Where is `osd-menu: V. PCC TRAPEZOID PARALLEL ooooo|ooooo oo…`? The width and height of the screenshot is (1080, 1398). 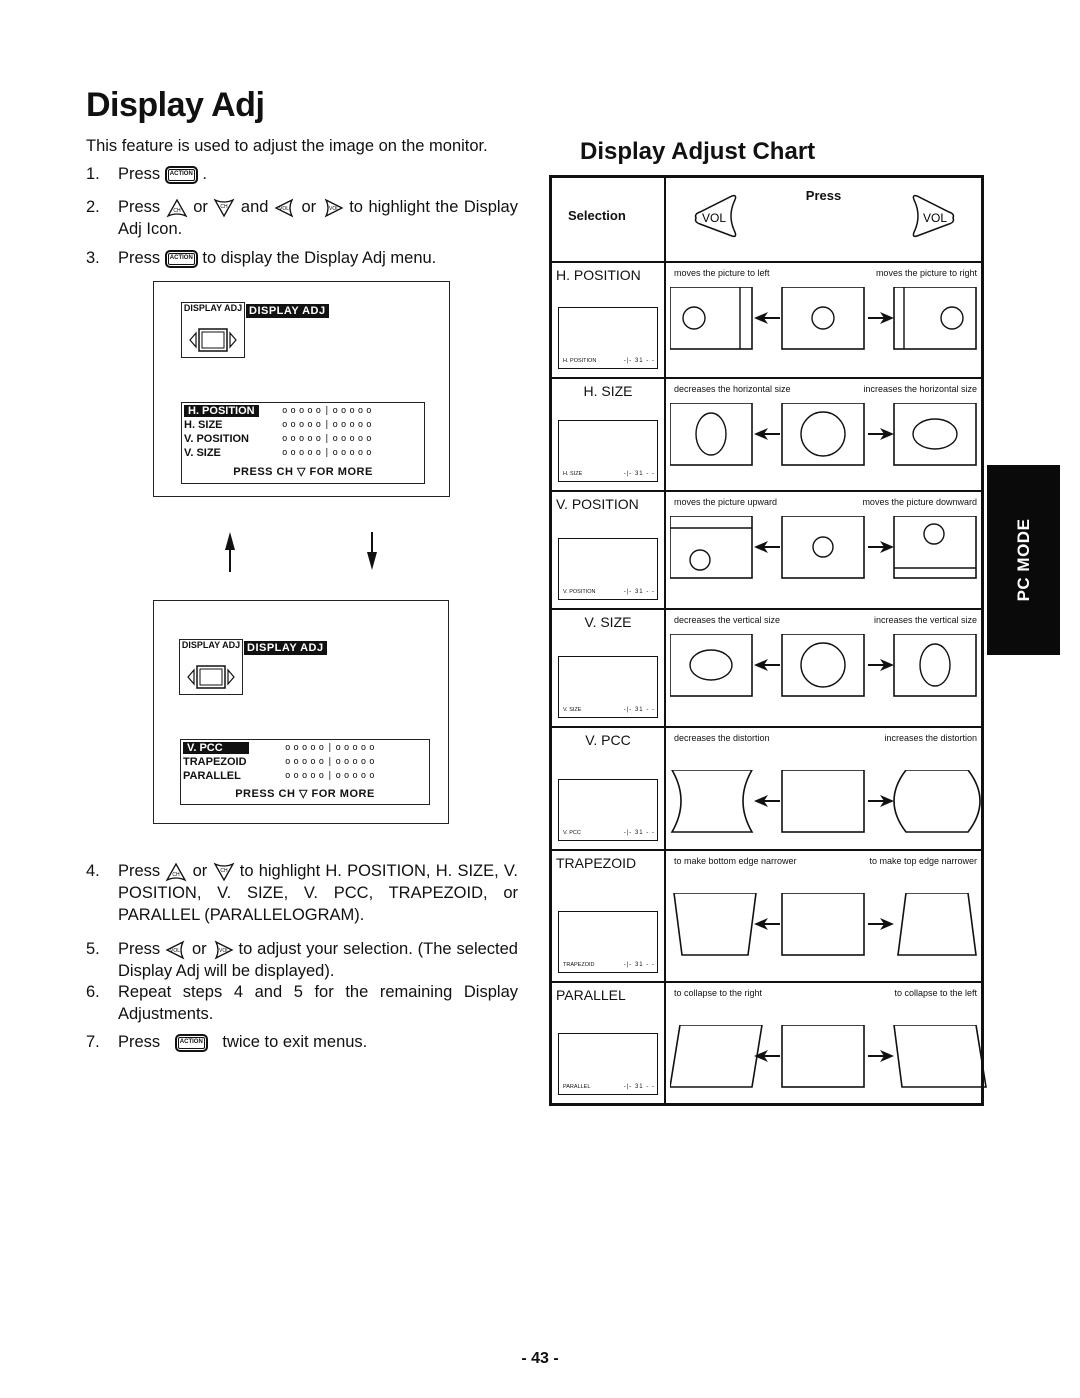
osd-menu: V. PCC TRAPEZOID PARALLEL ooooo|ooooo oo… is located at coordinates (305, 772).